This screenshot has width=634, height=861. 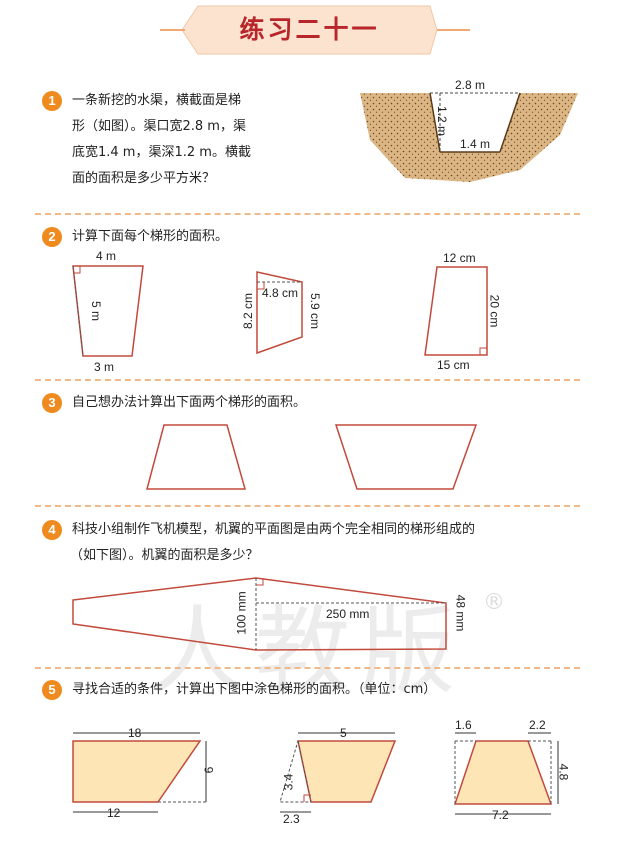 I want to click on q1-line-1: 一条新挖的水渠，横截面是梯, so click(x=157, y=100).